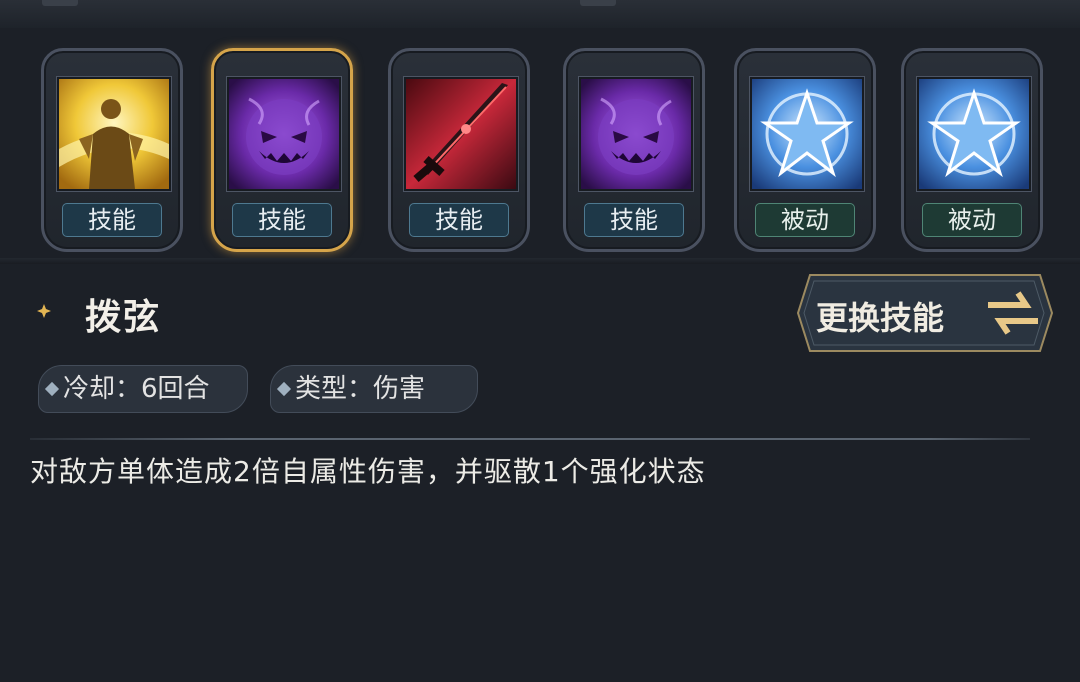 This screenshot has height=682, width=1080. I want to click on slot-2-tag: 技能, so click(282, 220).